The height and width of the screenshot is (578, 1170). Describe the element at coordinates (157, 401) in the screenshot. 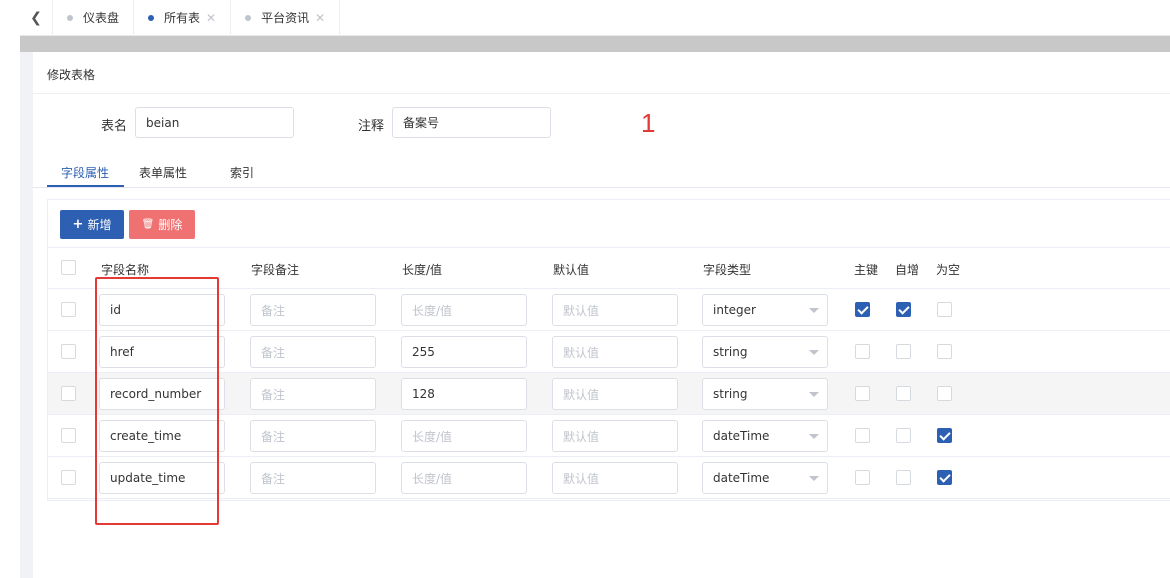

I see `annotation-box` at that location.